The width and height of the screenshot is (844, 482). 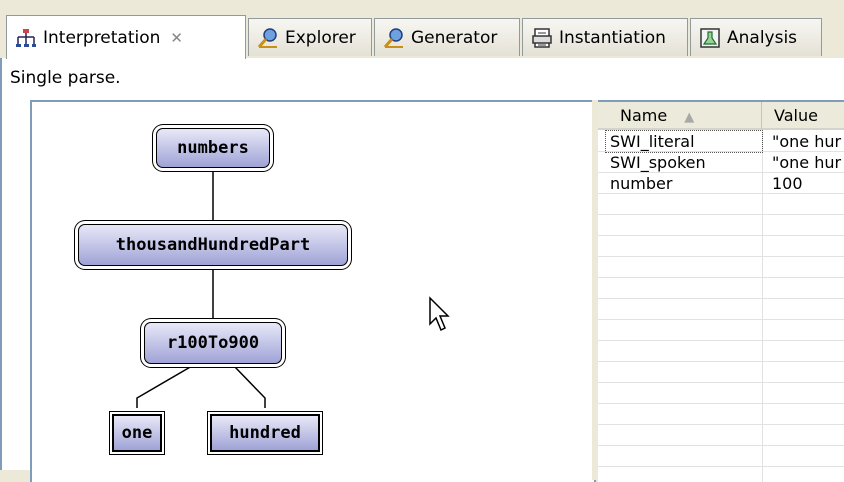 I want to click on column-header-value: Value, so click(x=803, y=116).